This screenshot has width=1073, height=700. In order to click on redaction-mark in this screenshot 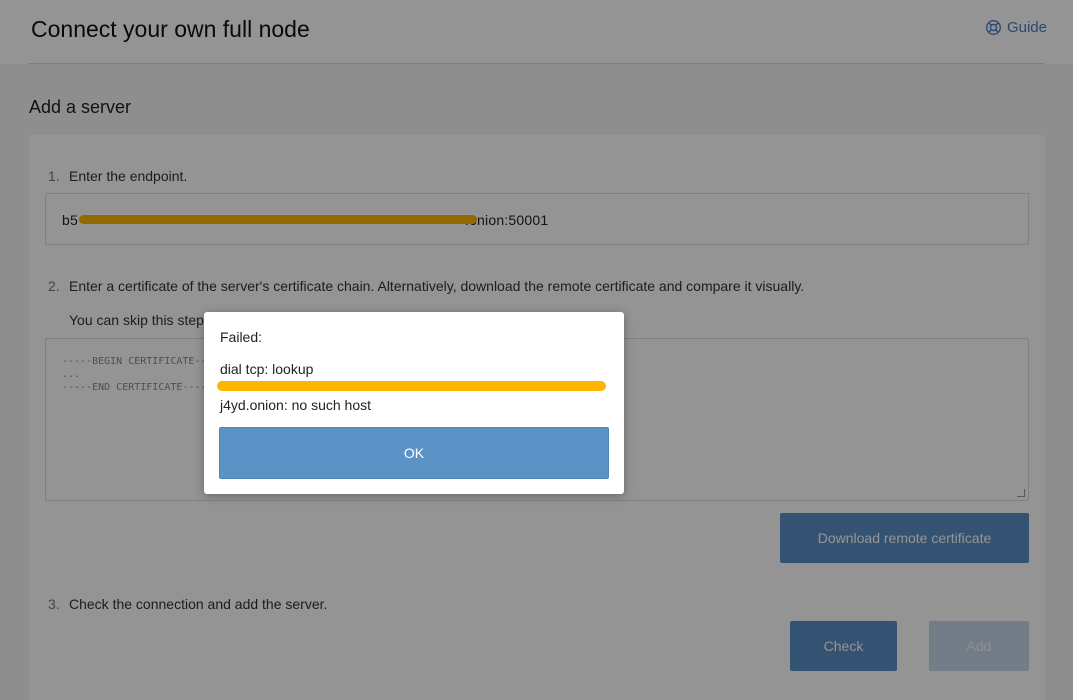, I will do `click(411, 386)`.